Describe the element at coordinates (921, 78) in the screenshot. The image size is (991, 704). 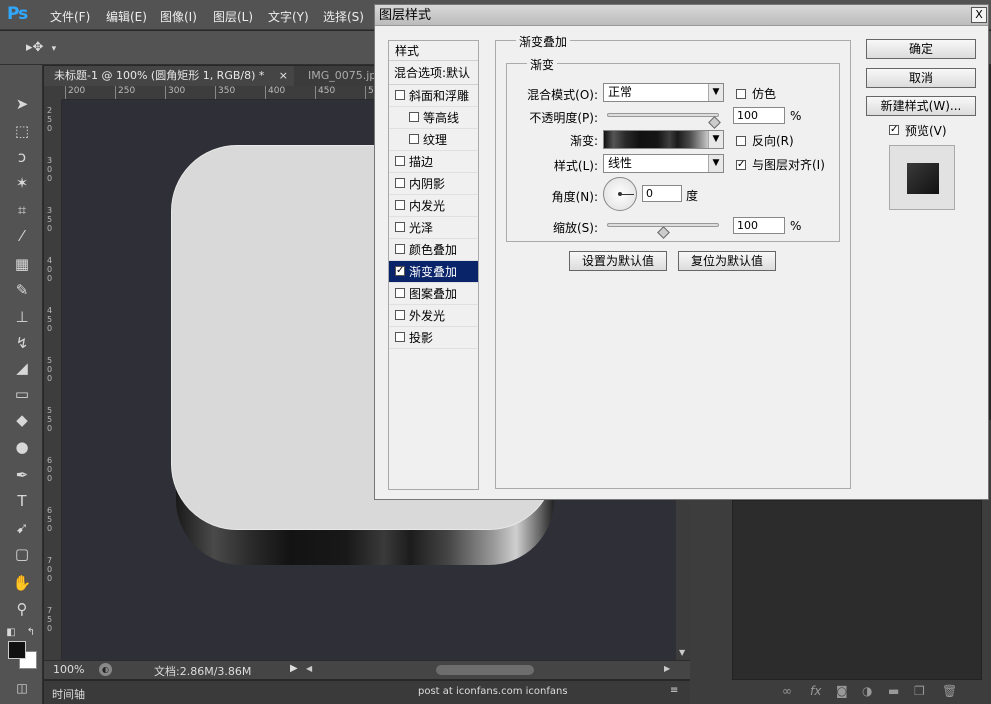
I see `cancel-button: 取消` at that location.